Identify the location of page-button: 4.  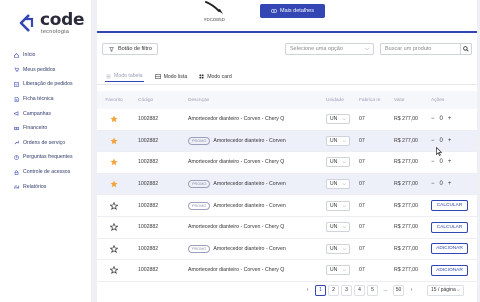
(359, 290).